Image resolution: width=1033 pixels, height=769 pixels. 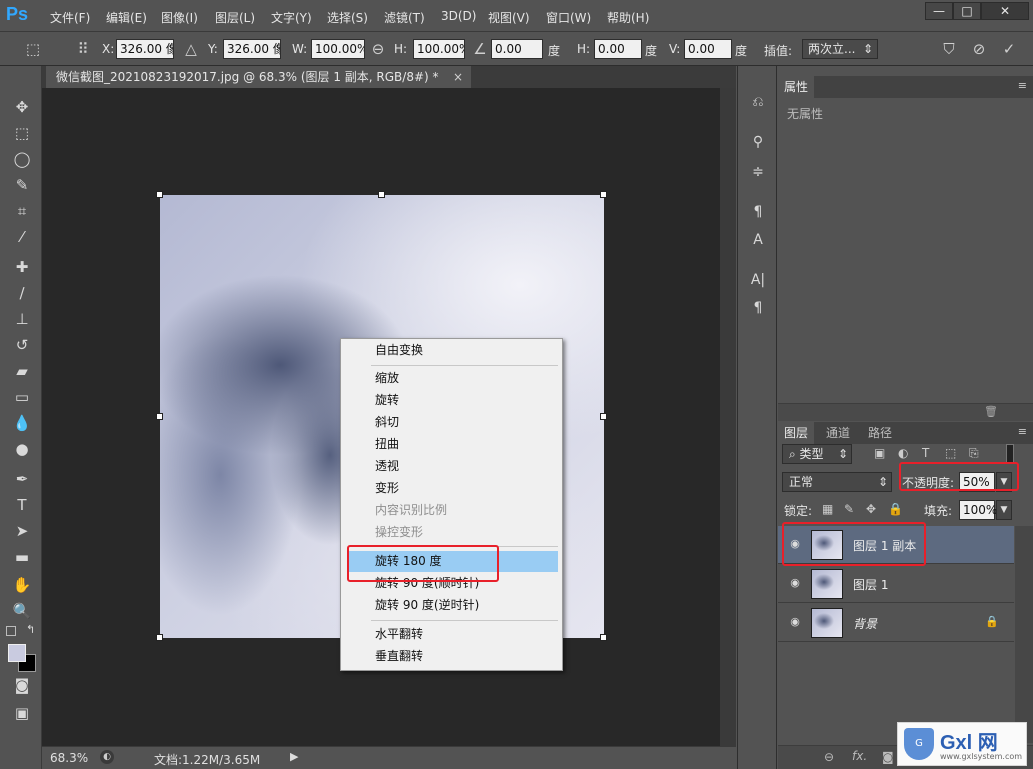 I want to click on filter-adjustment-icon: ◐, so click(x=903, y=453).